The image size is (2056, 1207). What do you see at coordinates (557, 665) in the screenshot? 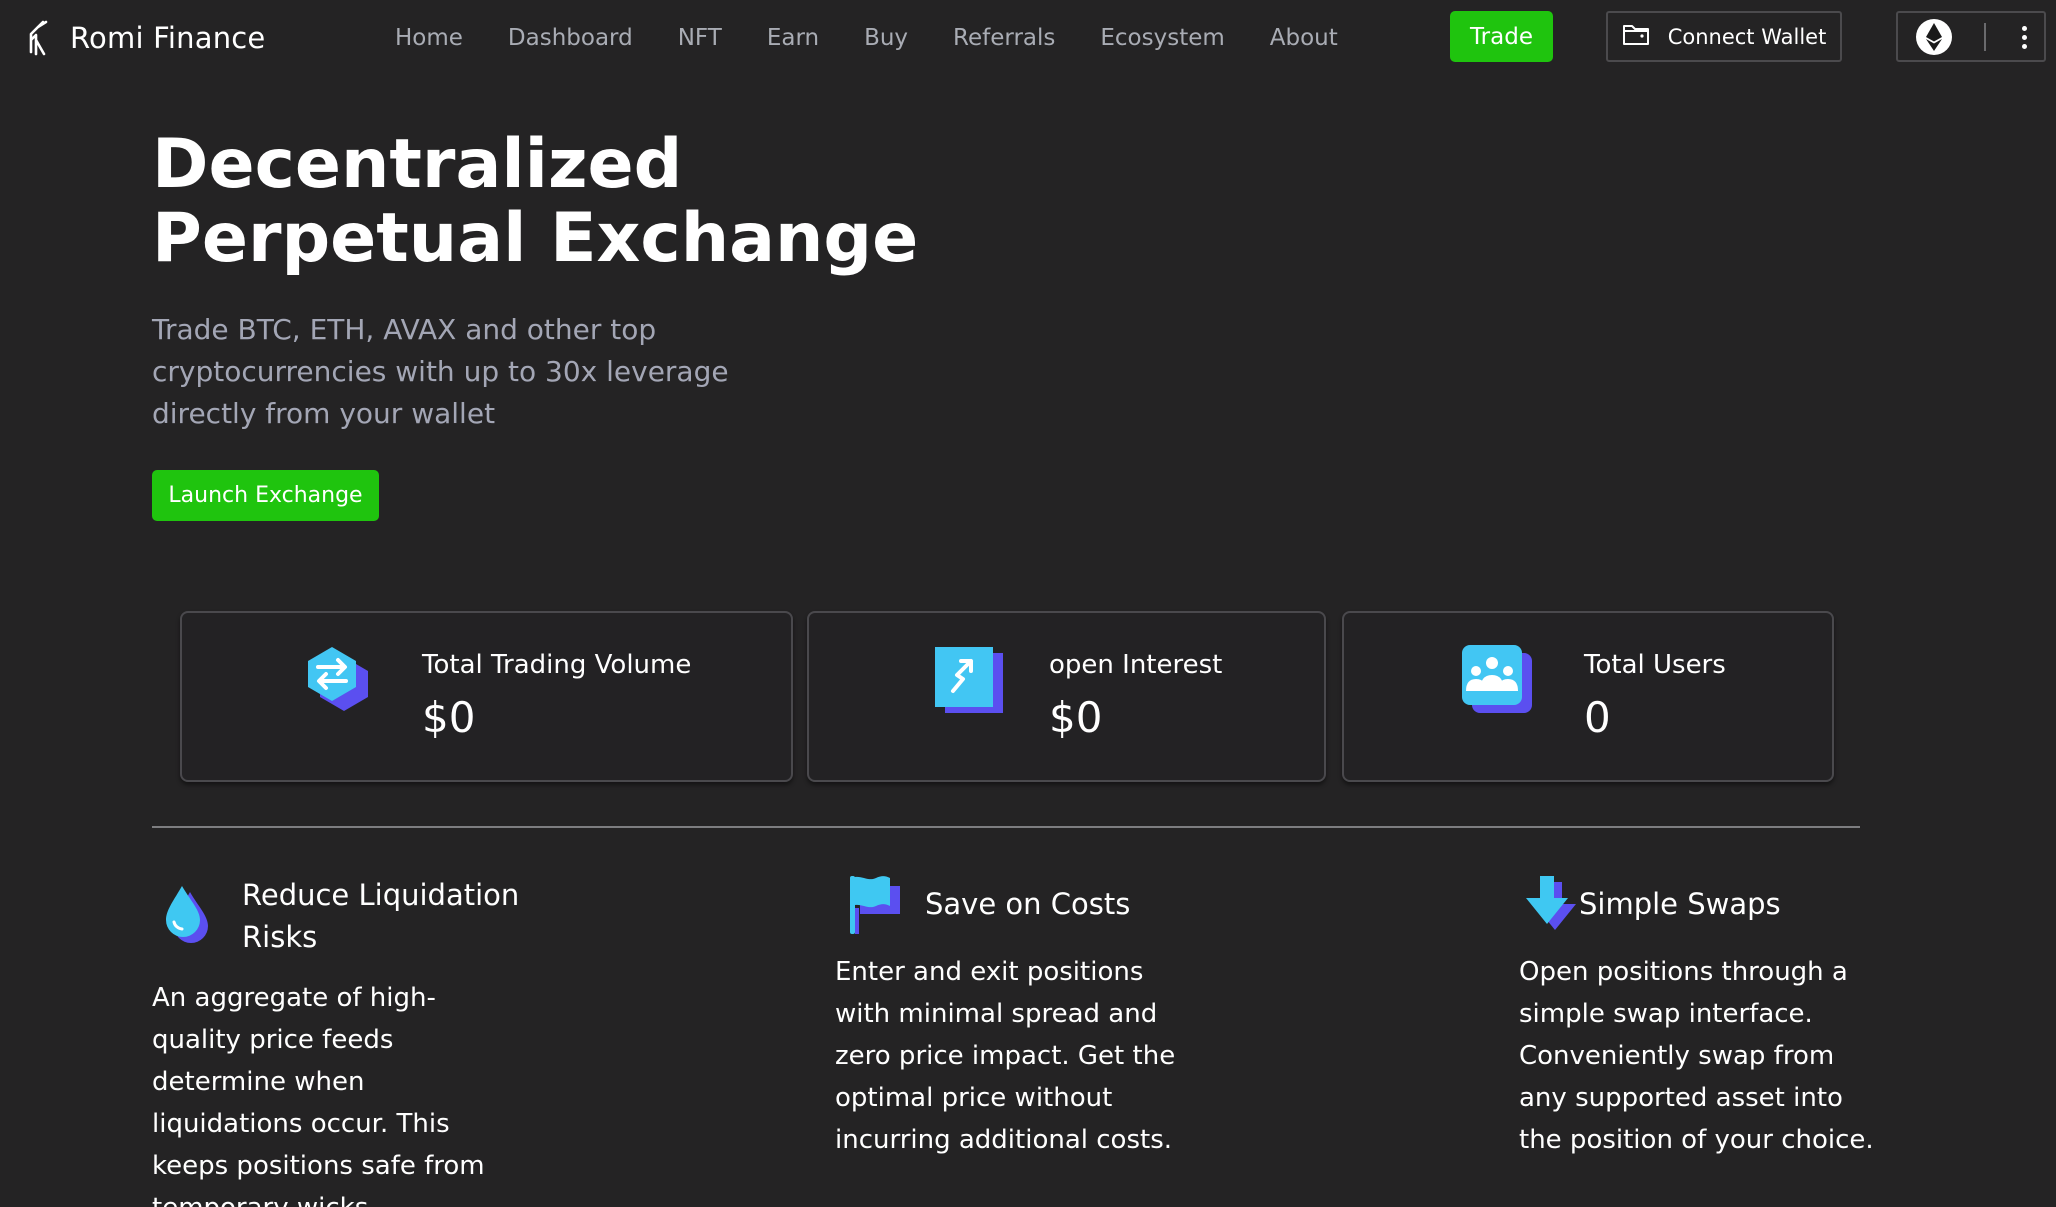
I see `stat-label: Total Trading Volume` at bounding box center [557, 665].